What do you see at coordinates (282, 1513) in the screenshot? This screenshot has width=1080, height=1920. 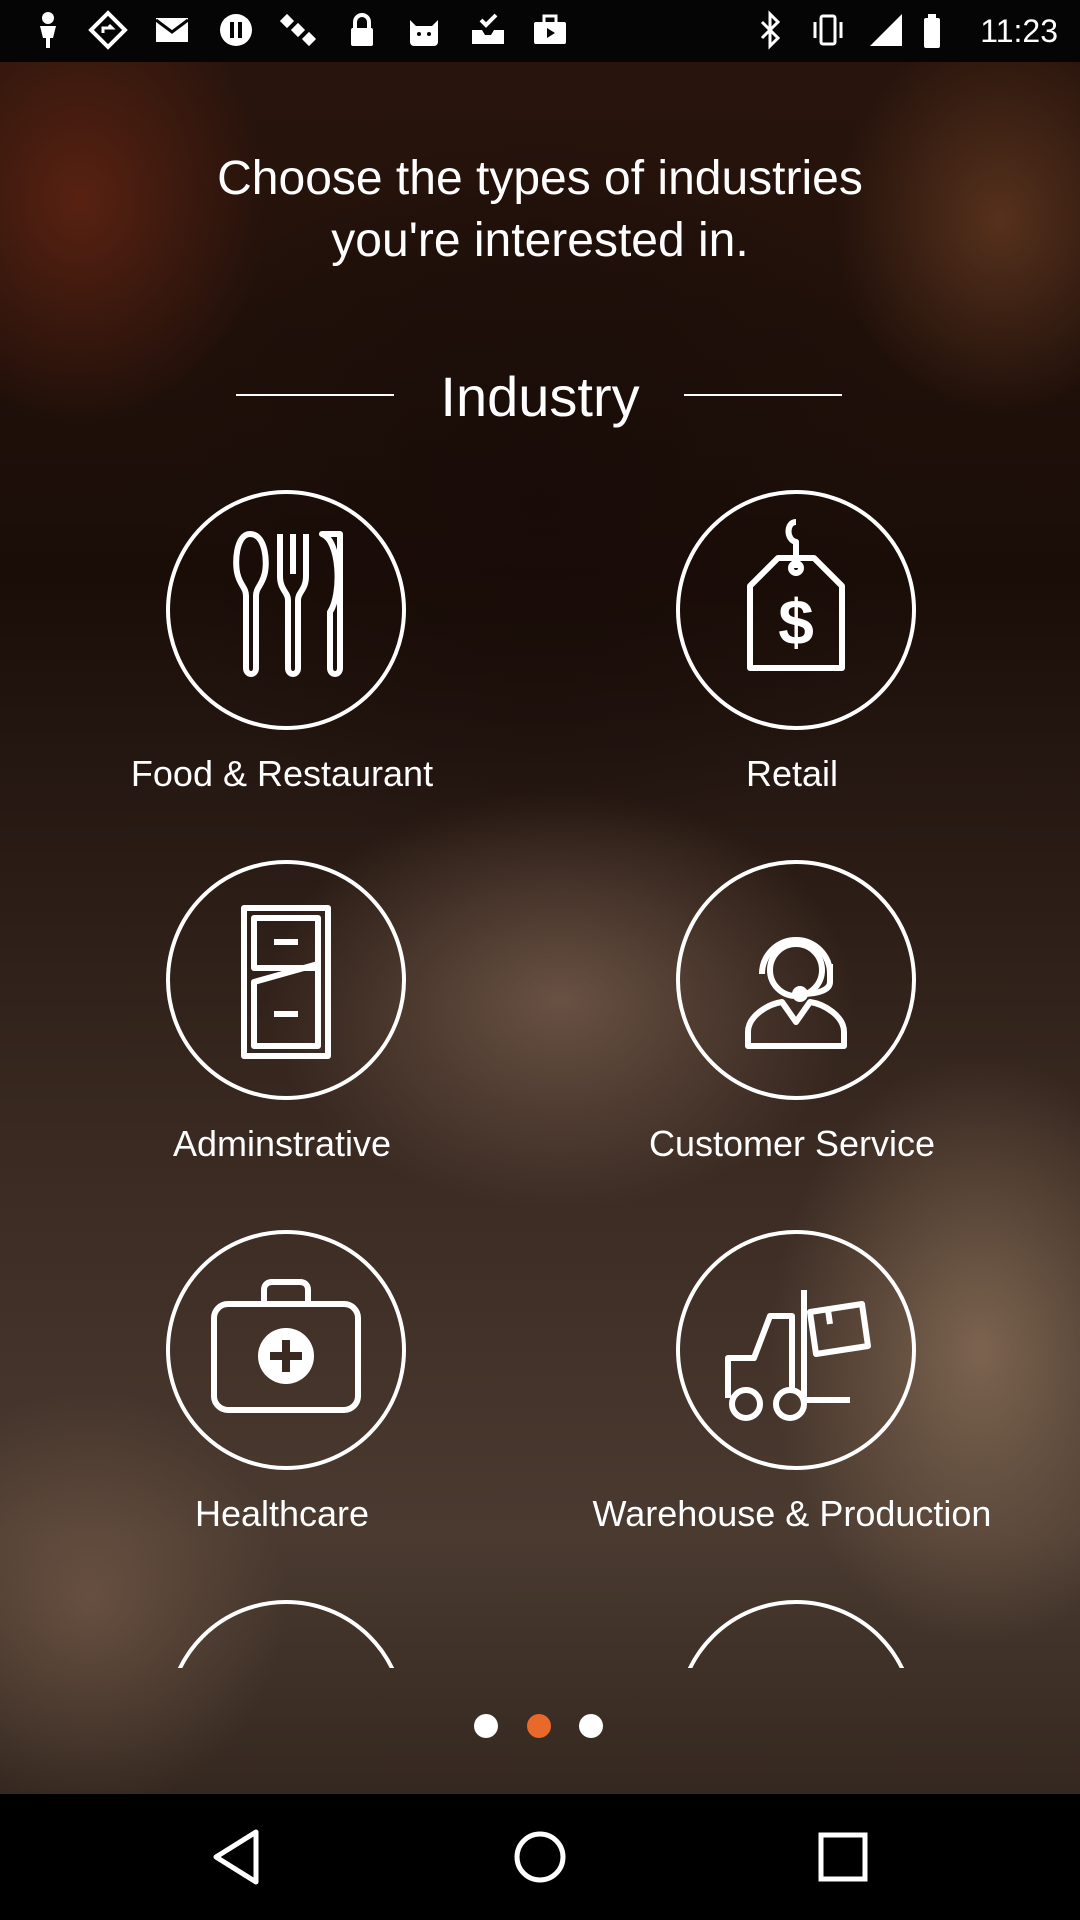 I see `industry-label: Healthcare` at bounding box center [282, 1513].